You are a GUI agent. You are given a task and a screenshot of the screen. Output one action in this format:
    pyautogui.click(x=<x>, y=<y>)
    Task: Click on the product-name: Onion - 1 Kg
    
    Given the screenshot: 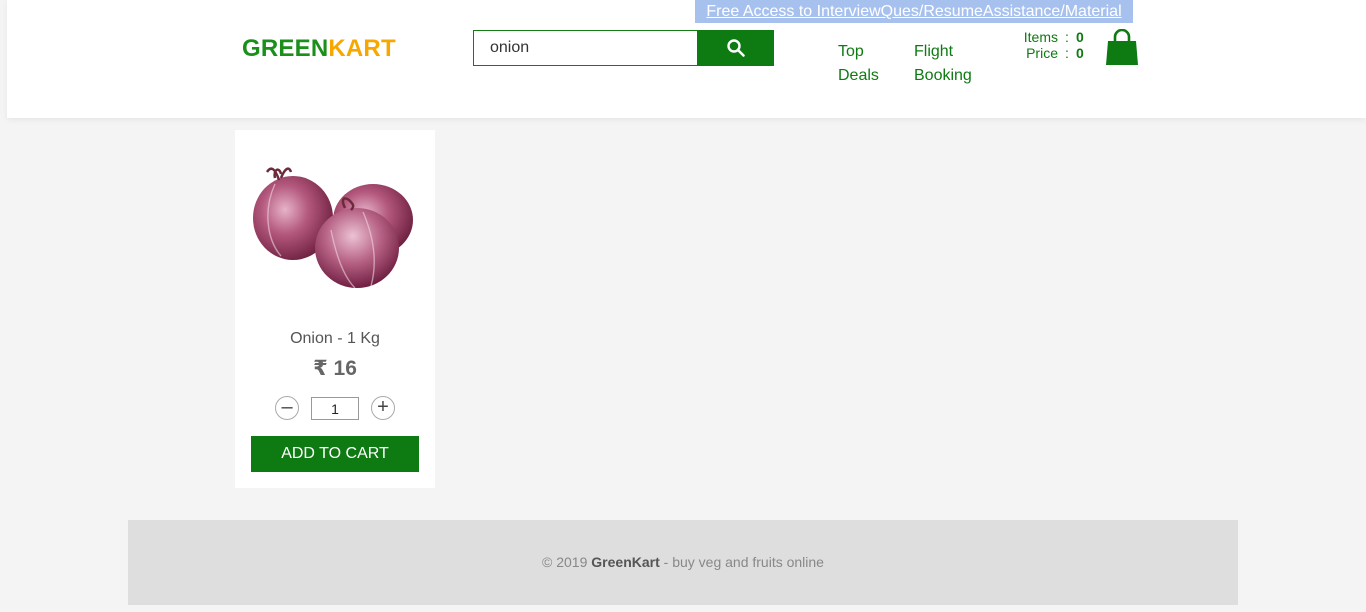 What is the action you would take?
    pyautogui.click(x=335, y=338)
    